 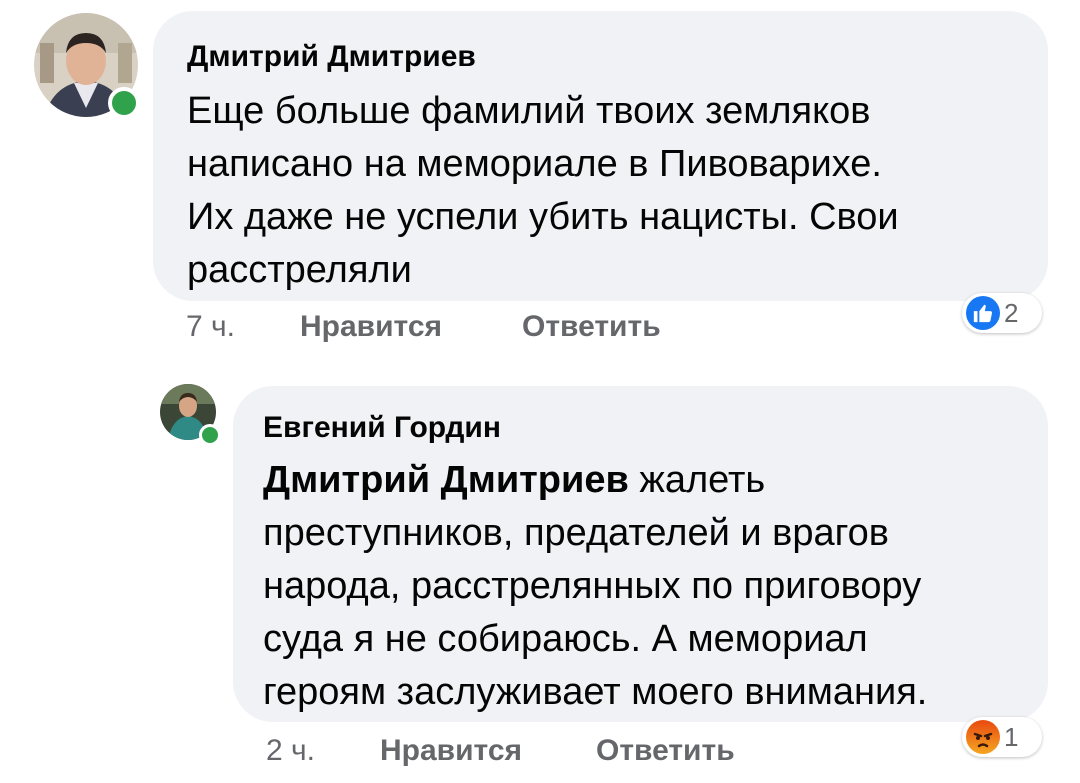 What do you see at coordinates (299, 270) in the screenshot?
I see `comment-text-line: расстреляли` at bounding box center [299, 270].